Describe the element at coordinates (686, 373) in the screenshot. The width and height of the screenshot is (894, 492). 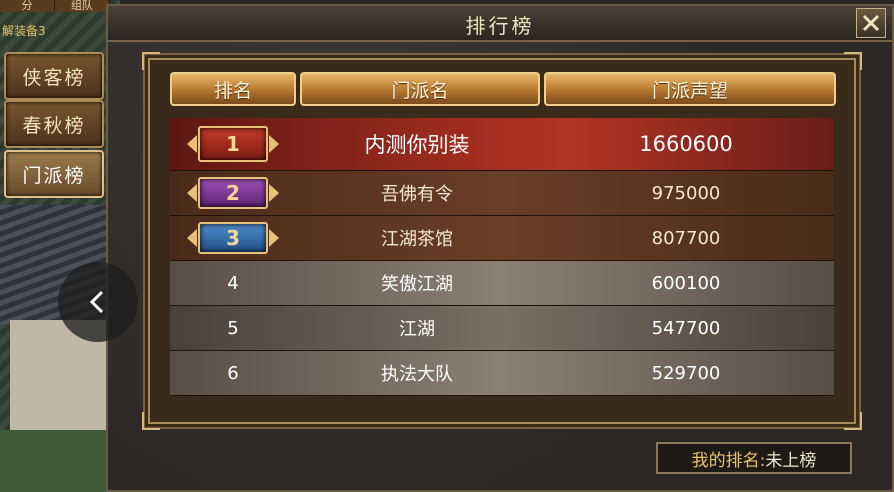
I see `sect-fame: 529700` at that location.